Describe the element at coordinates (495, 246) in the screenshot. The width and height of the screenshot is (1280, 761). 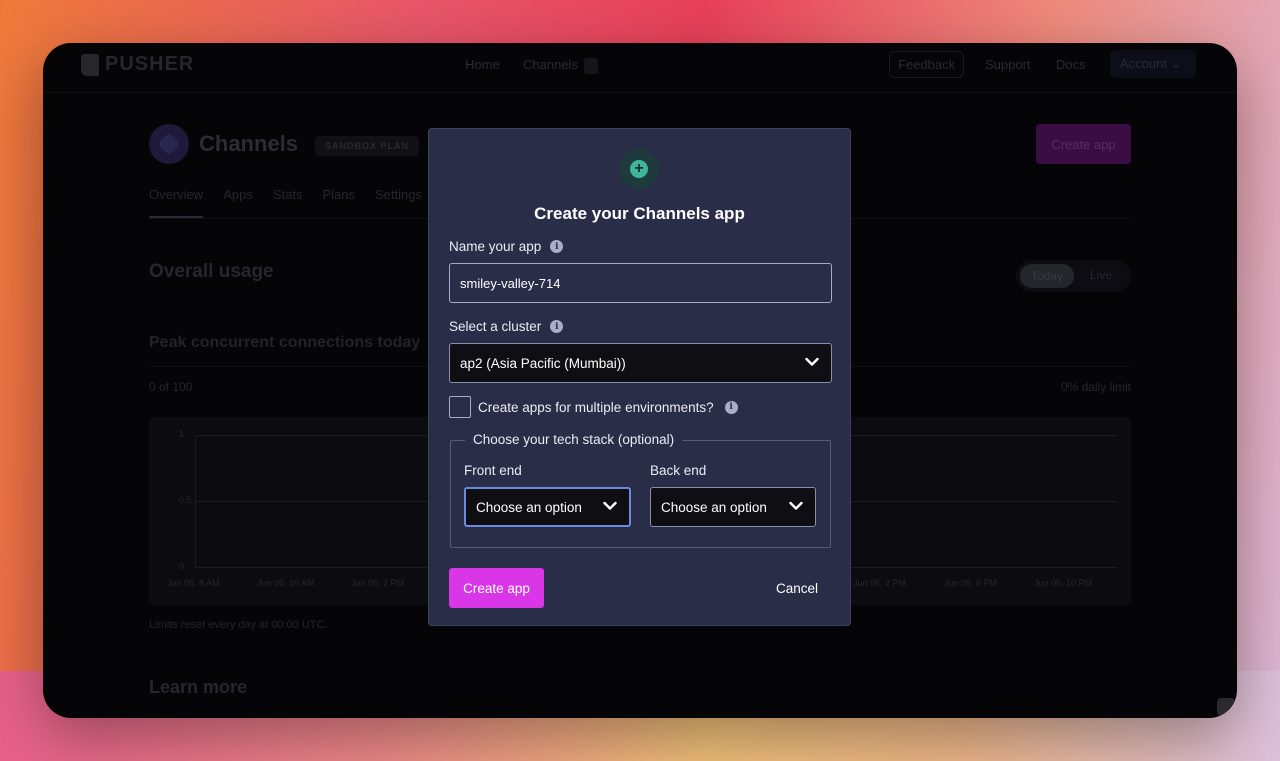
I see `name-label-text: Name your app` at that location.